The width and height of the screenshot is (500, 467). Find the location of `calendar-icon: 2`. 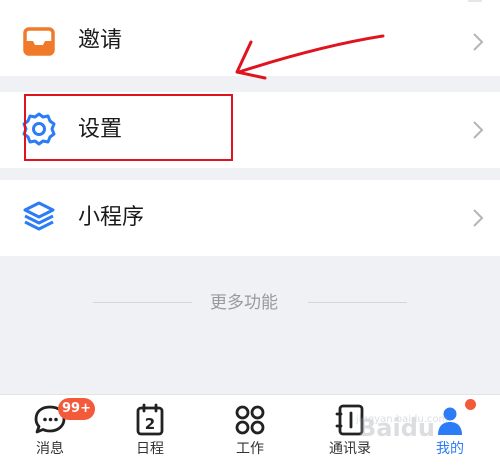

calendar-icon: 2 is located at coordinates (150, 419).